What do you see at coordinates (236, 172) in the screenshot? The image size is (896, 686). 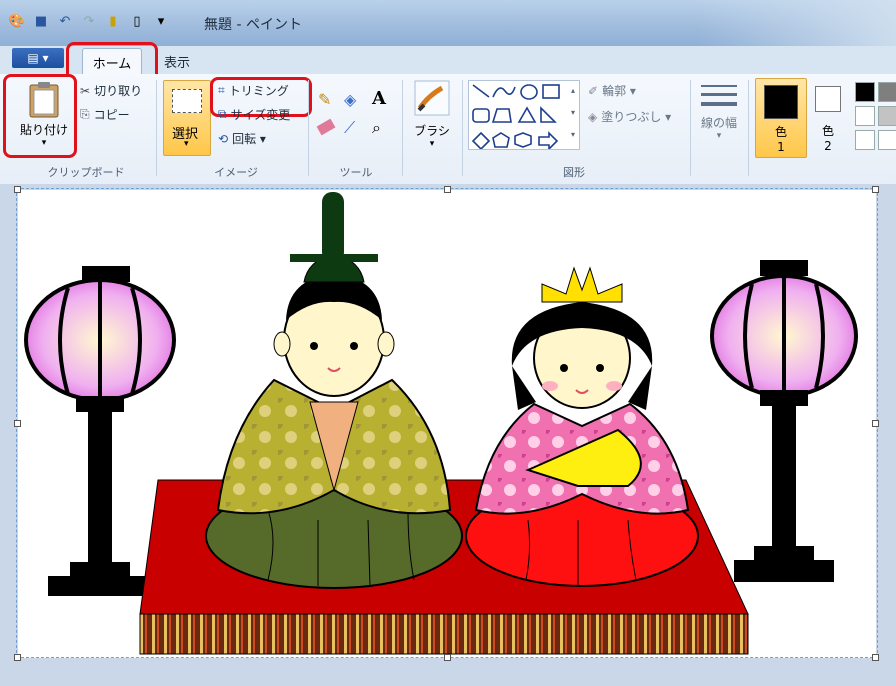 I see `image-group-label: イメージ` at bounding box center [236, 172].